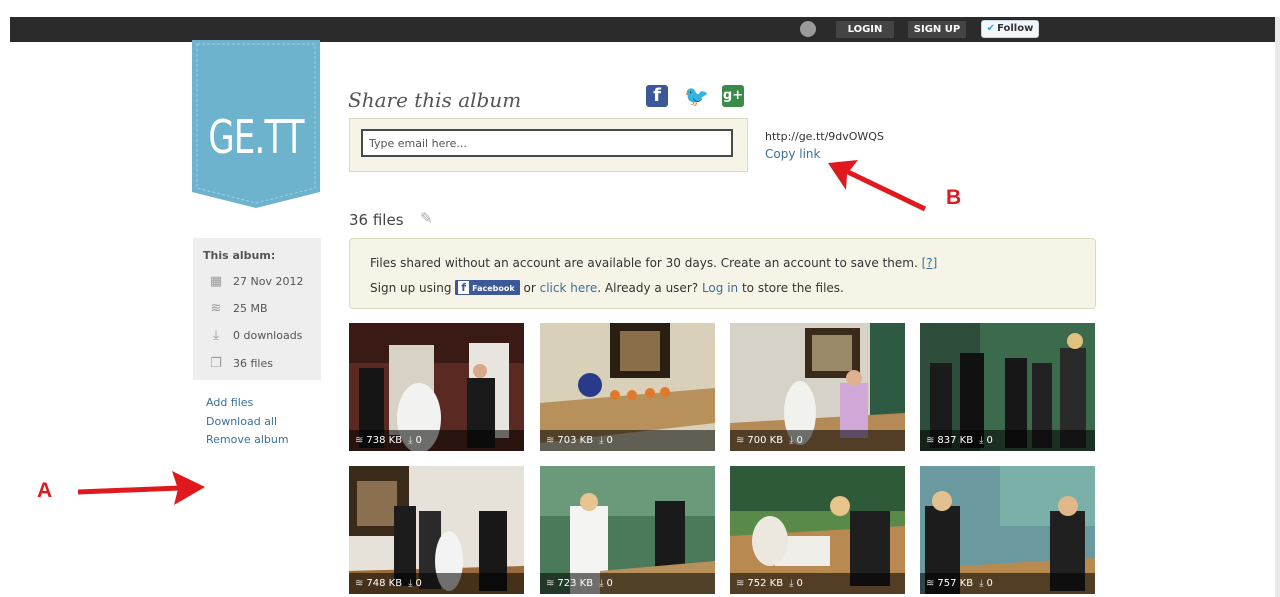 The image size is (1280, 597). Describe the element at coordinates (45, 490) in the screenshot. I see `annotation-label-a: A` at that location.